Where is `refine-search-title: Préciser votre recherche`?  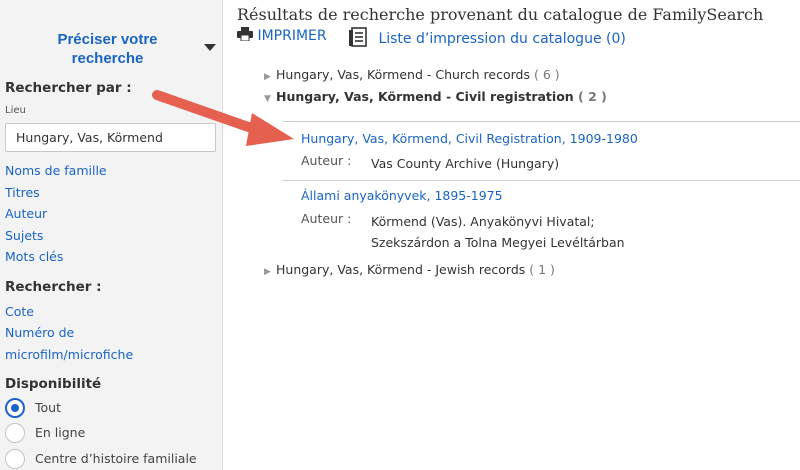
refine-search-title: Préciser votre recherche is located at coordinates (107, 49).